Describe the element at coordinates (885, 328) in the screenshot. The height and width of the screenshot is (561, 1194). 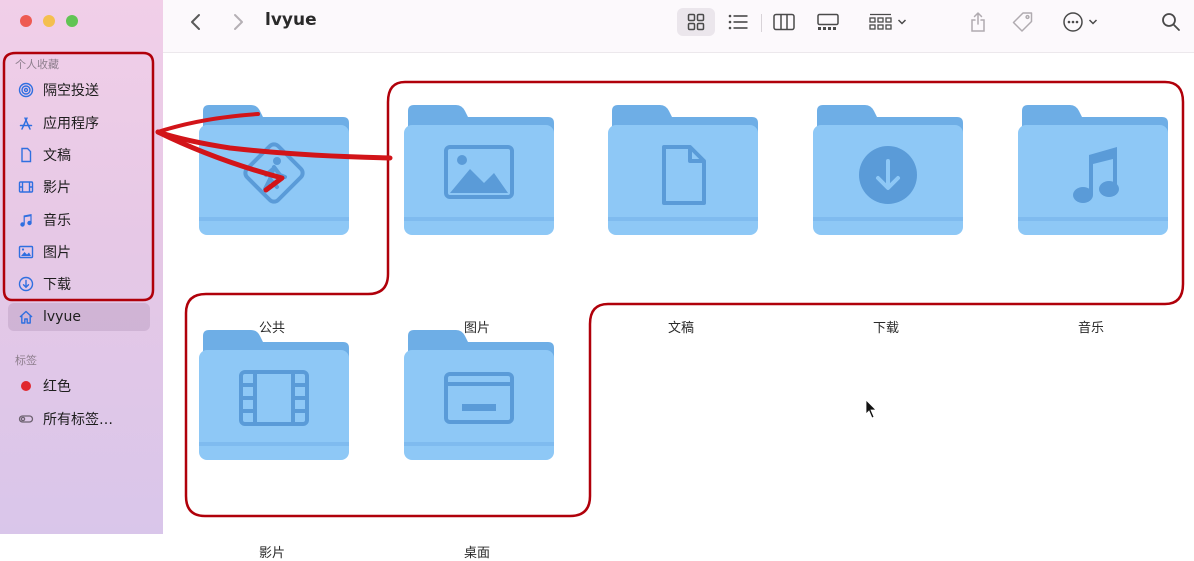
I see `folder-label: 下载` at that location.